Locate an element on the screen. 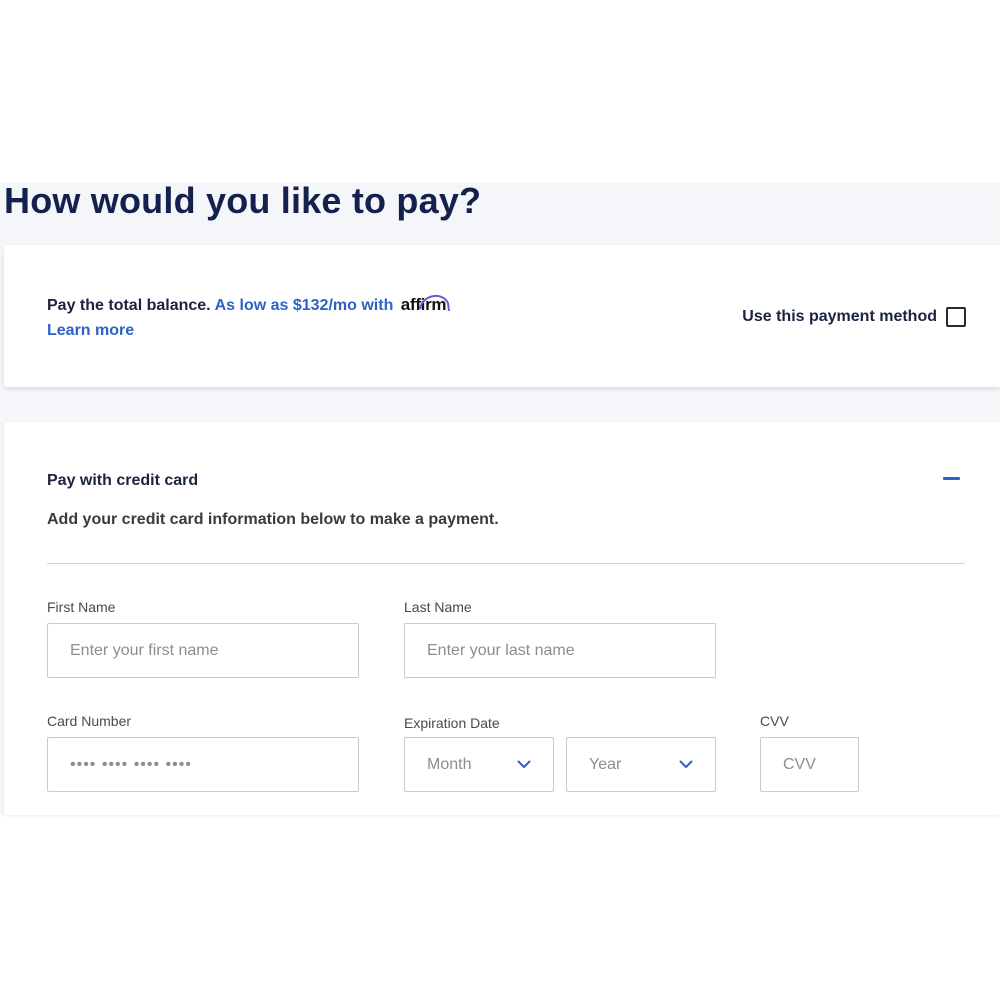  expiration-year-select: Year is located at coordinates (641, 764).